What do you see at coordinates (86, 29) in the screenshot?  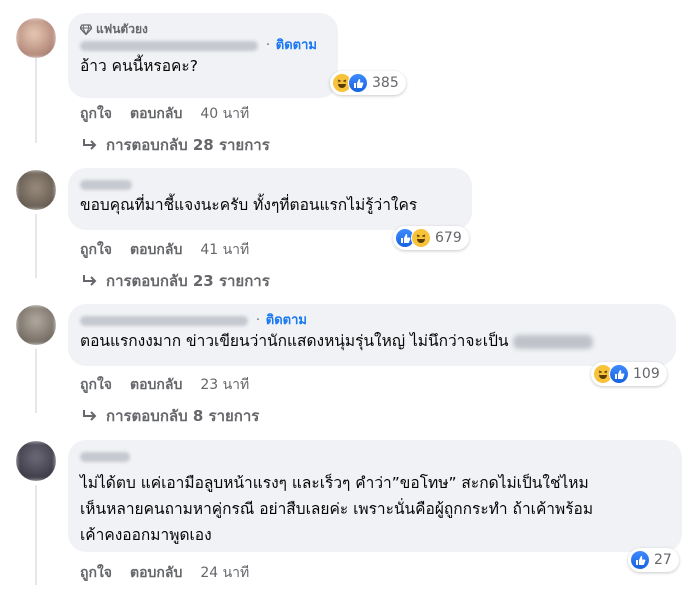 I see `diamond-icon` at bounding box center [86, 29].